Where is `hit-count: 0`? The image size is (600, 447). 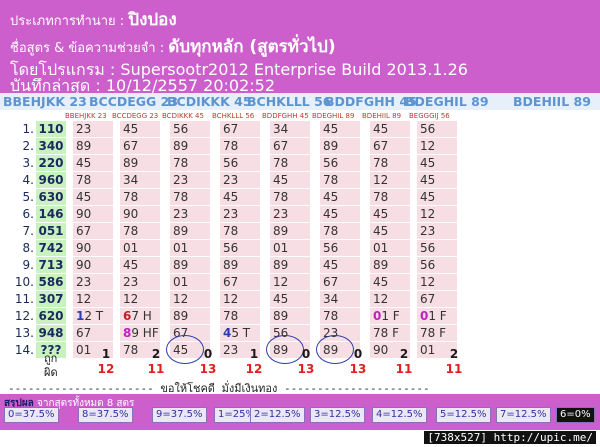 hit-count: 0 is located at coordinates (208, 354).